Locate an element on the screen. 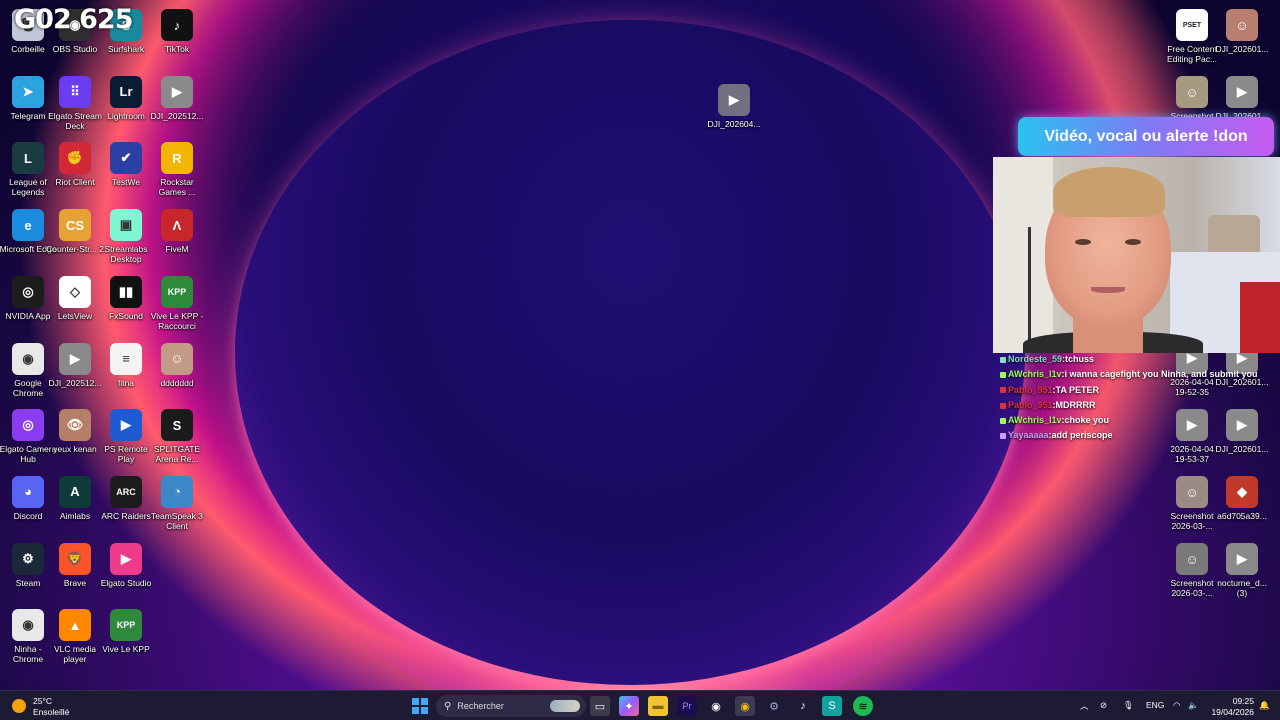  steam-taskbar-button: ⚙ is located at coordinates (774, 706).